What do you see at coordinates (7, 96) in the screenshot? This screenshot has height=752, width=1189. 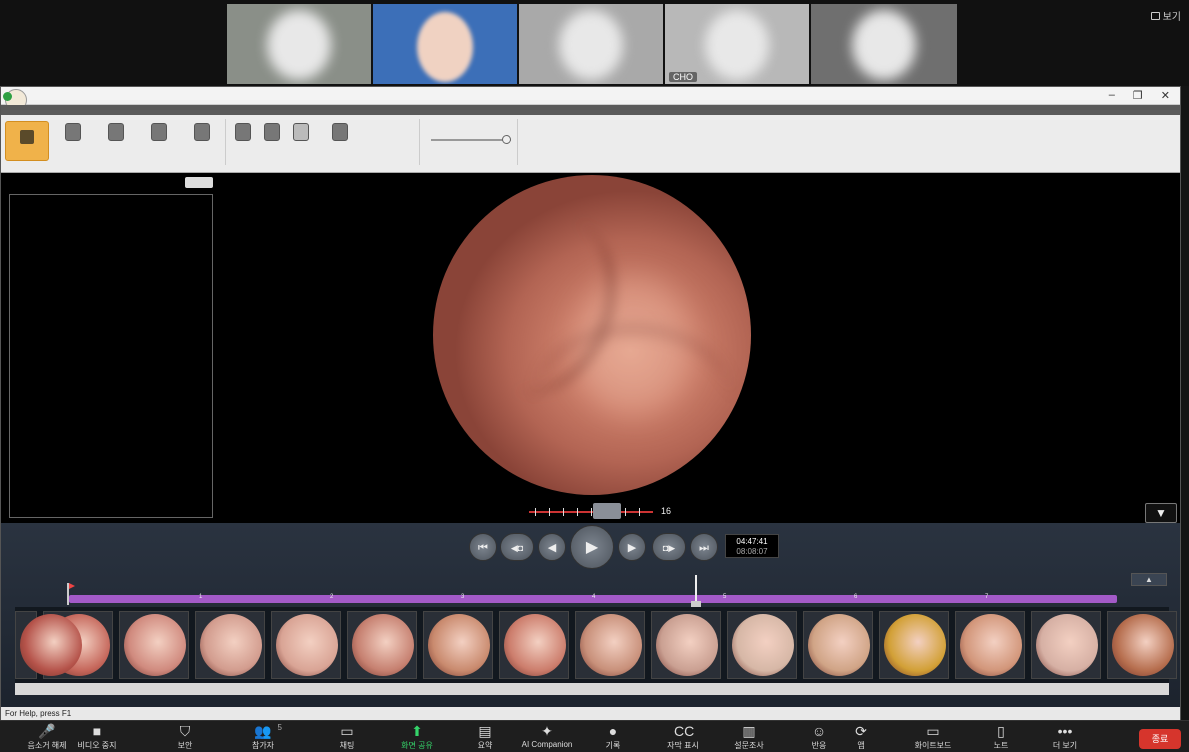 I see `check-icon` at bounding box center [7, 96].